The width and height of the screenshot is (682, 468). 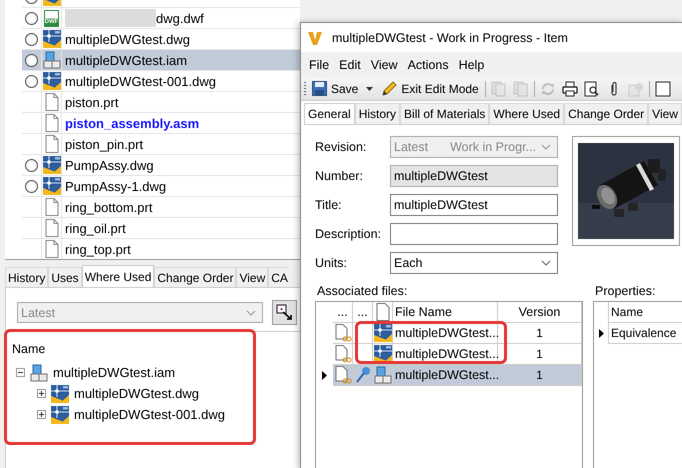 I want to click on tab: General, so click(x=329, y=113).